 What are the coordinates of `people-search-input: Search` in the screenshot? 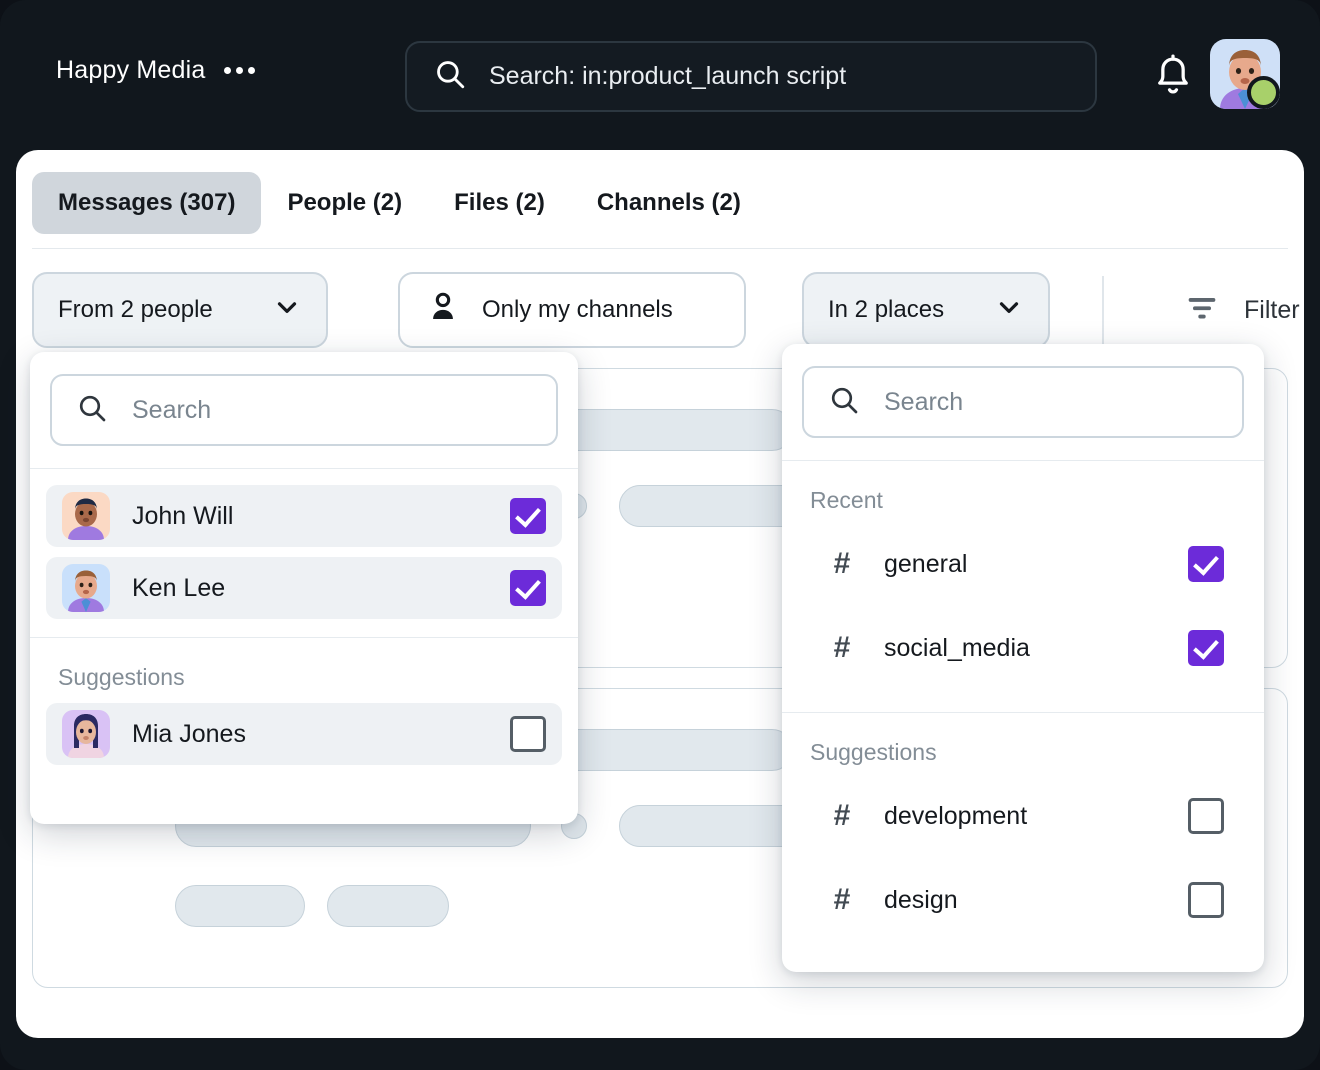 It's located at (304, 410).